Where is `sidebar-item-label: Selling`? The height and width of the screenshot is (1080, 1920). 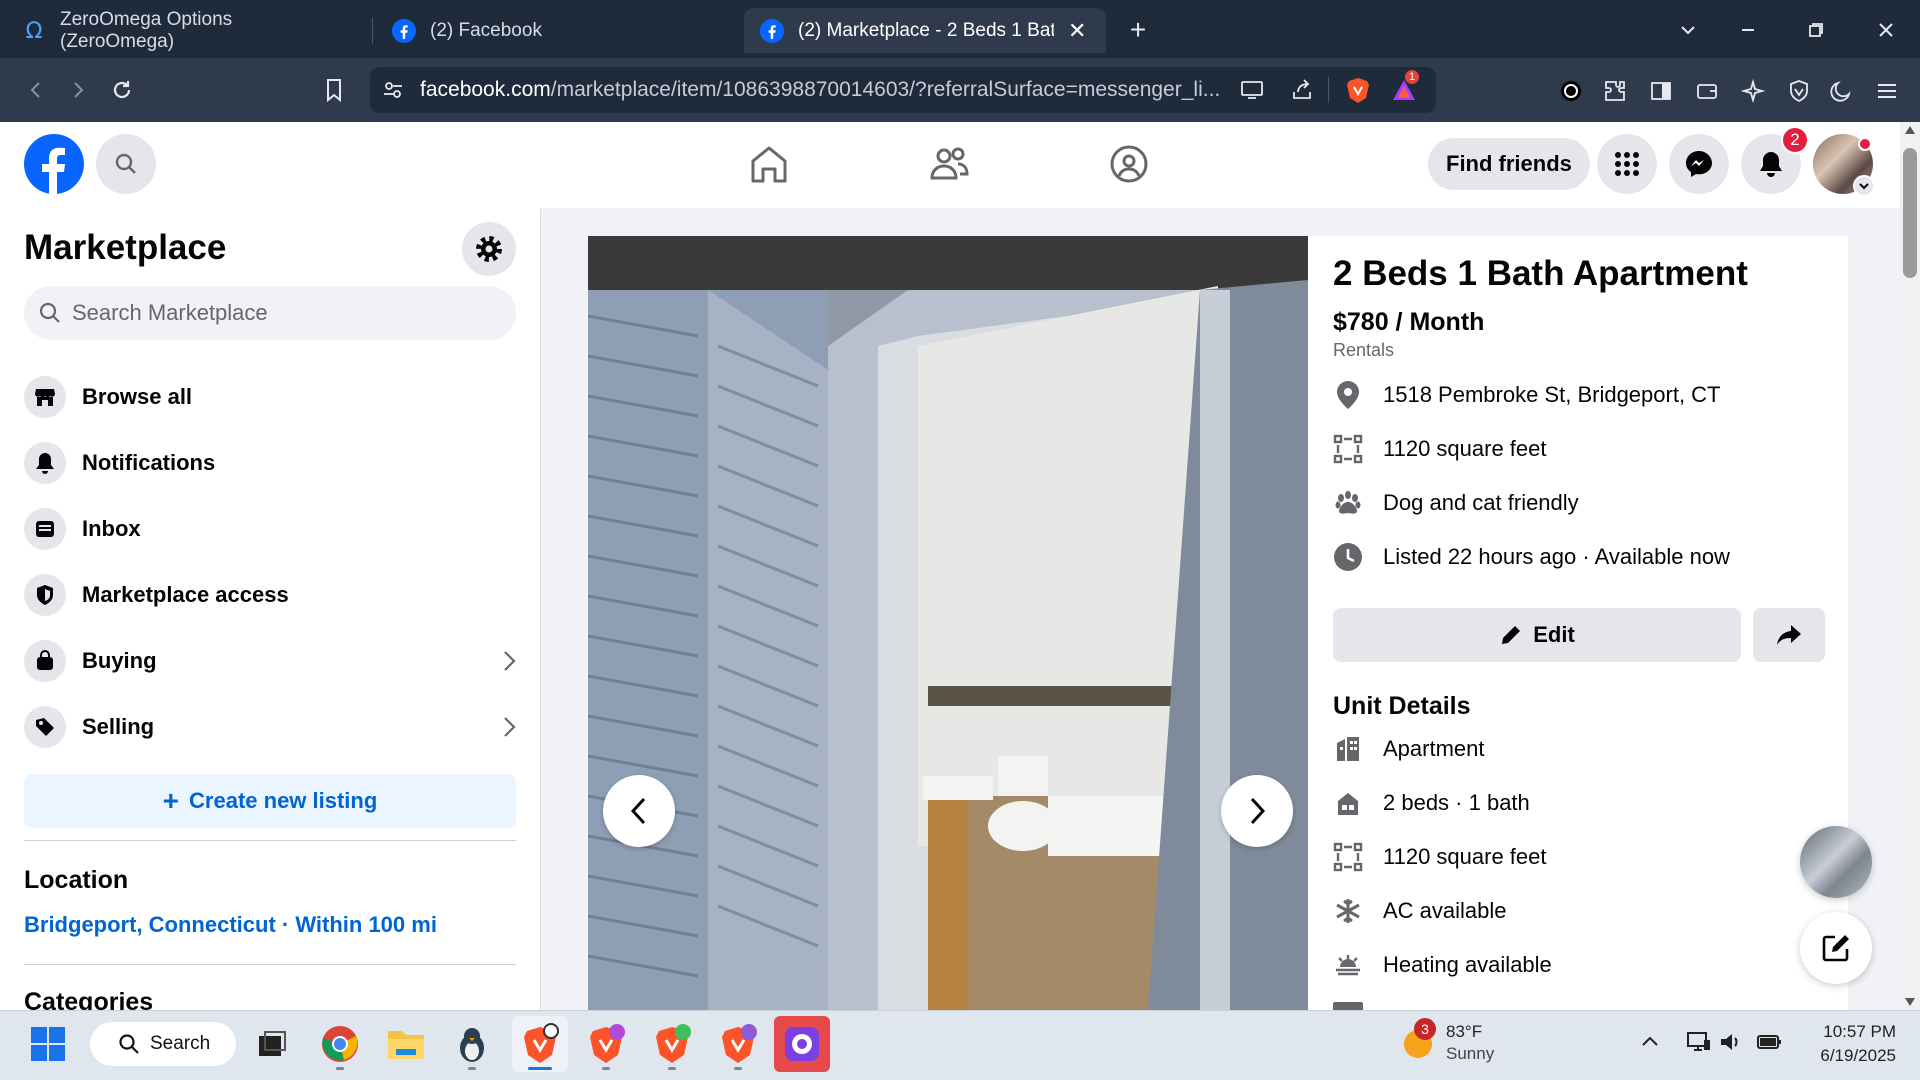 sidebar-item-label: Selling is located at coordinates (118, 726).